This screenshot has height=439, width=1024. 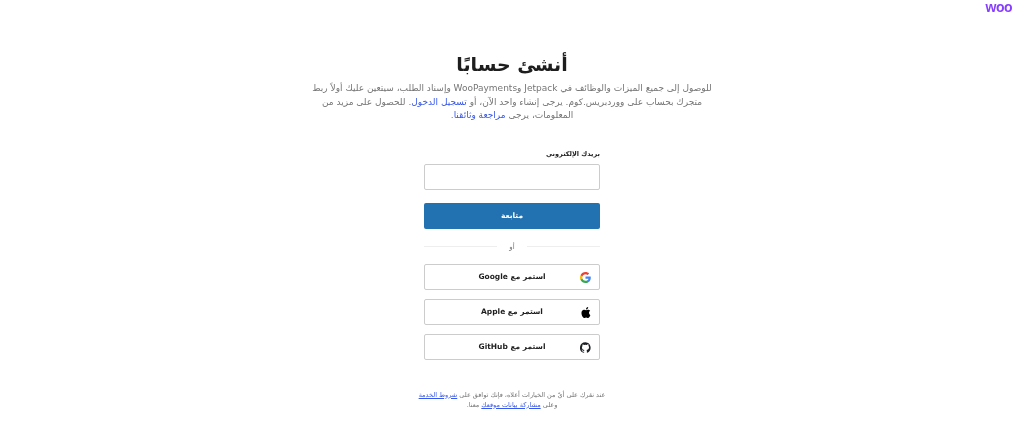 What do you see at coordinates (512, 64) in the screenshot?
I see `page-title: أنشئ حسابًا` at bounding box center [512, 64].